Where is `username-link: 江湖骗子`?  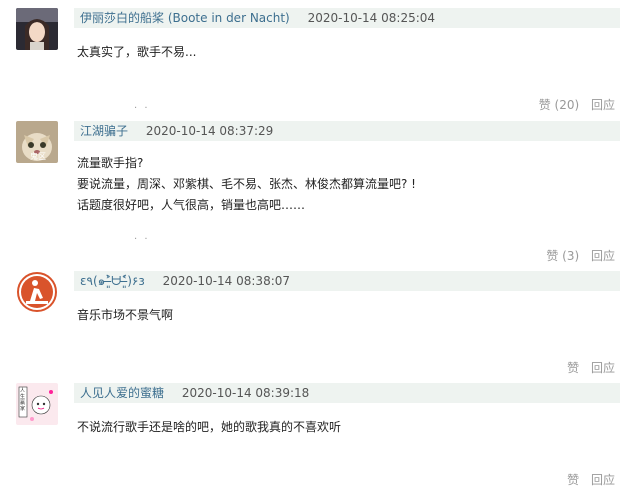
username-link: 江湖骗子 is located at coordinates (104, 131).